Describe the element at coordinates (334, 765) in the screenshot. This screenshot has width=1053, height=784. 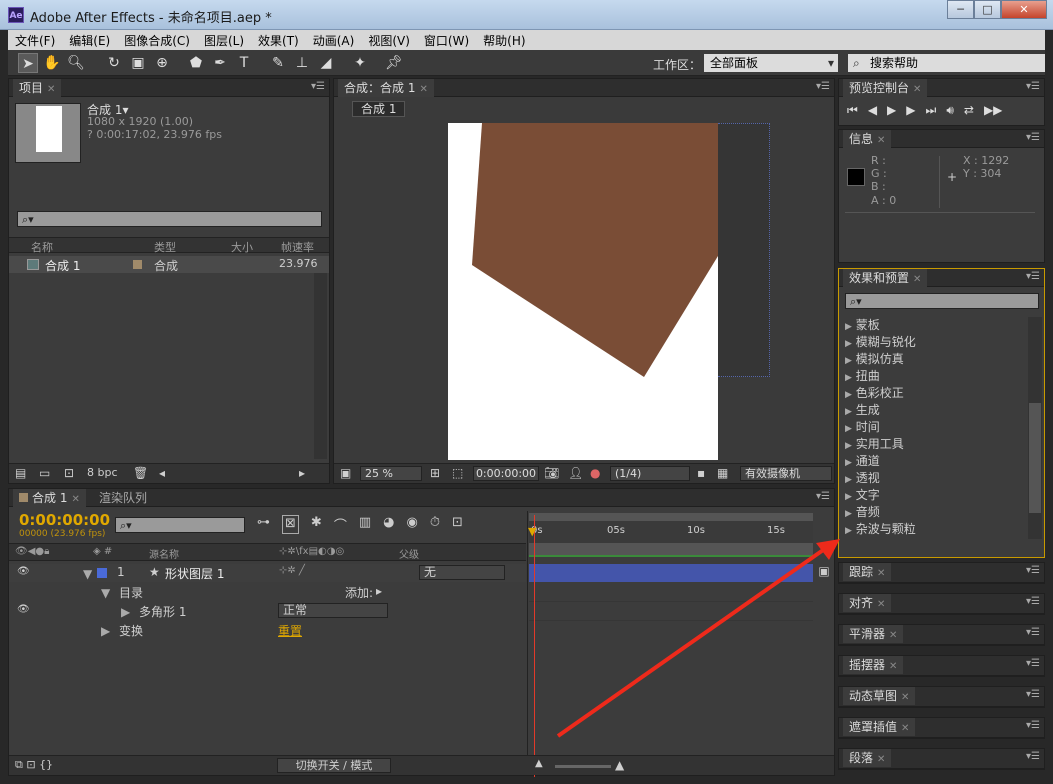
I see `toggle-switches-modes: 切换开关 / 模式` at that location.